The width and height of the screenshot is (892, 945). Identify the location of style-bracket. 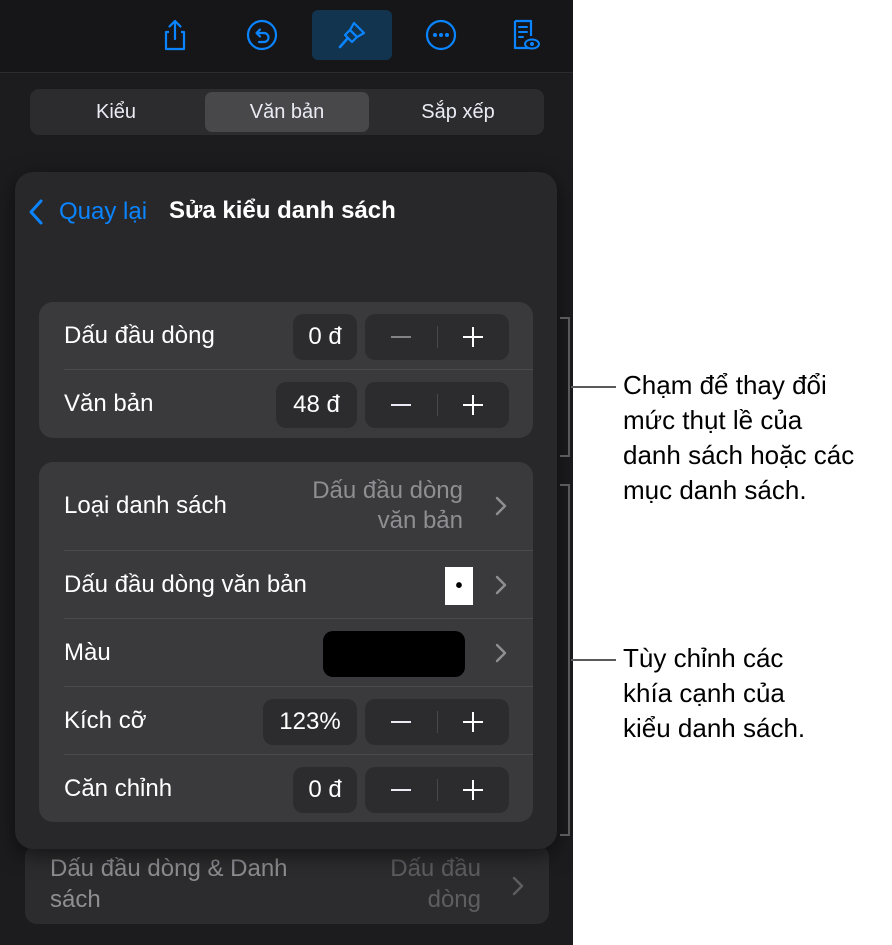
(565, 660).